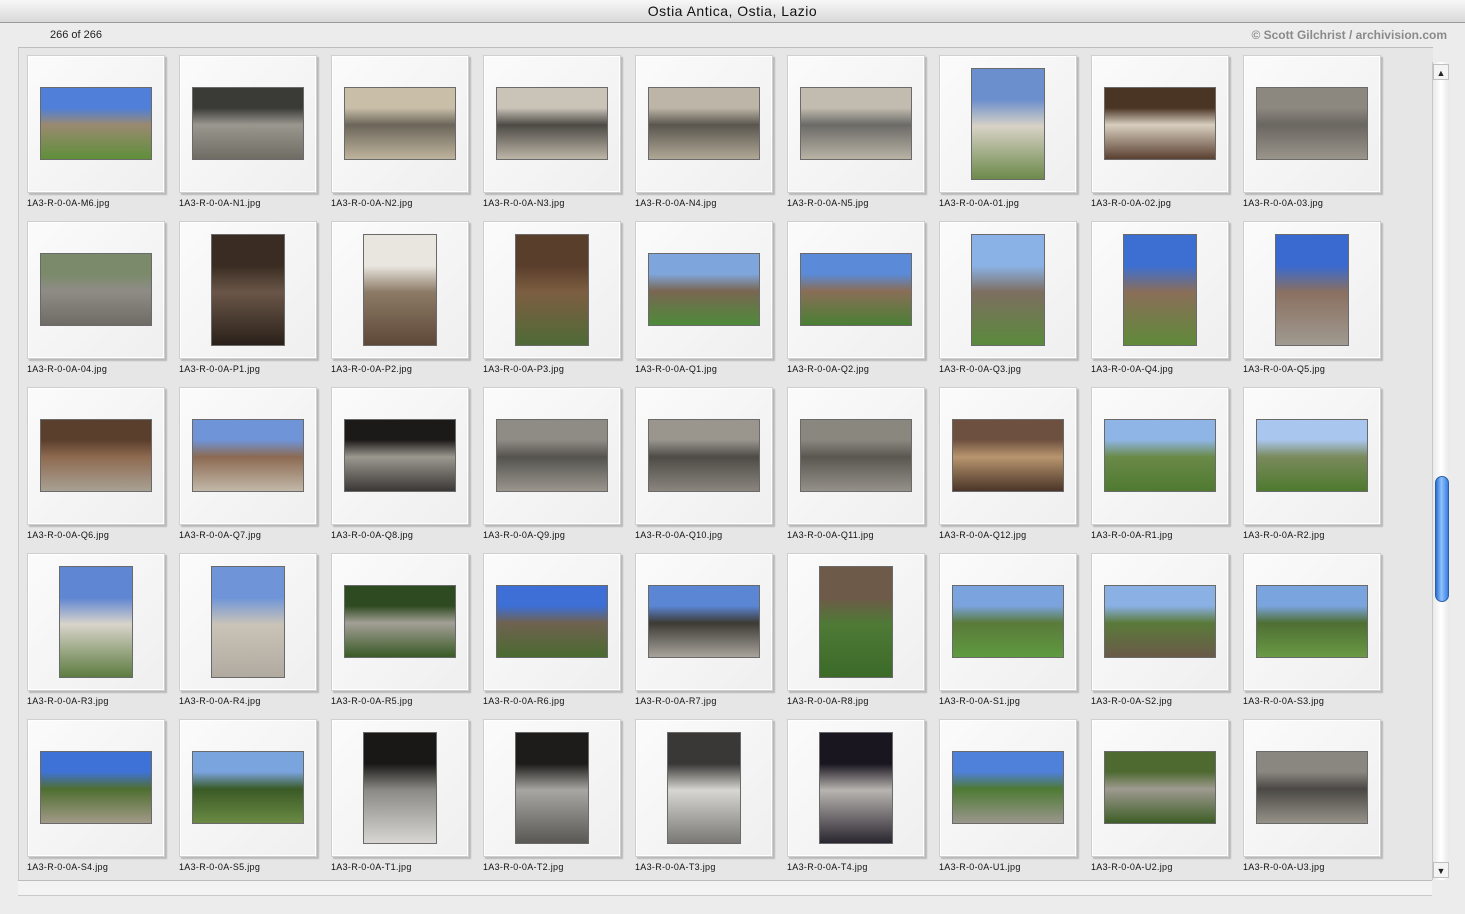 The height and width of the screenshot is (914, 1465). I want to click on vertical-scrollbar: ▲ ▼, so click(1440, 471).